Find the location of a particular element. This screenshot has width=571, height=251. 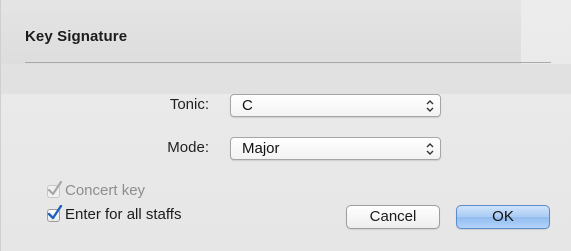

background-window-strip is located at coordinates (286, 79).